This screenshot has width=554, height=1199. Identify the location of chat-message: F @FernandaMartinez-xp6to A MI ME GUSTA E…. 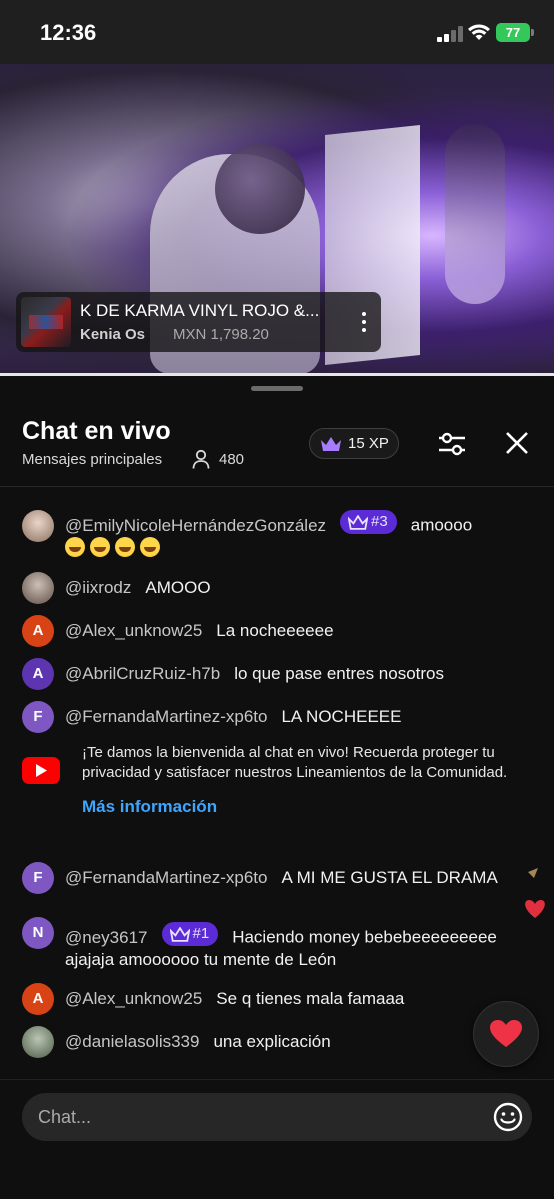
(277, 878).